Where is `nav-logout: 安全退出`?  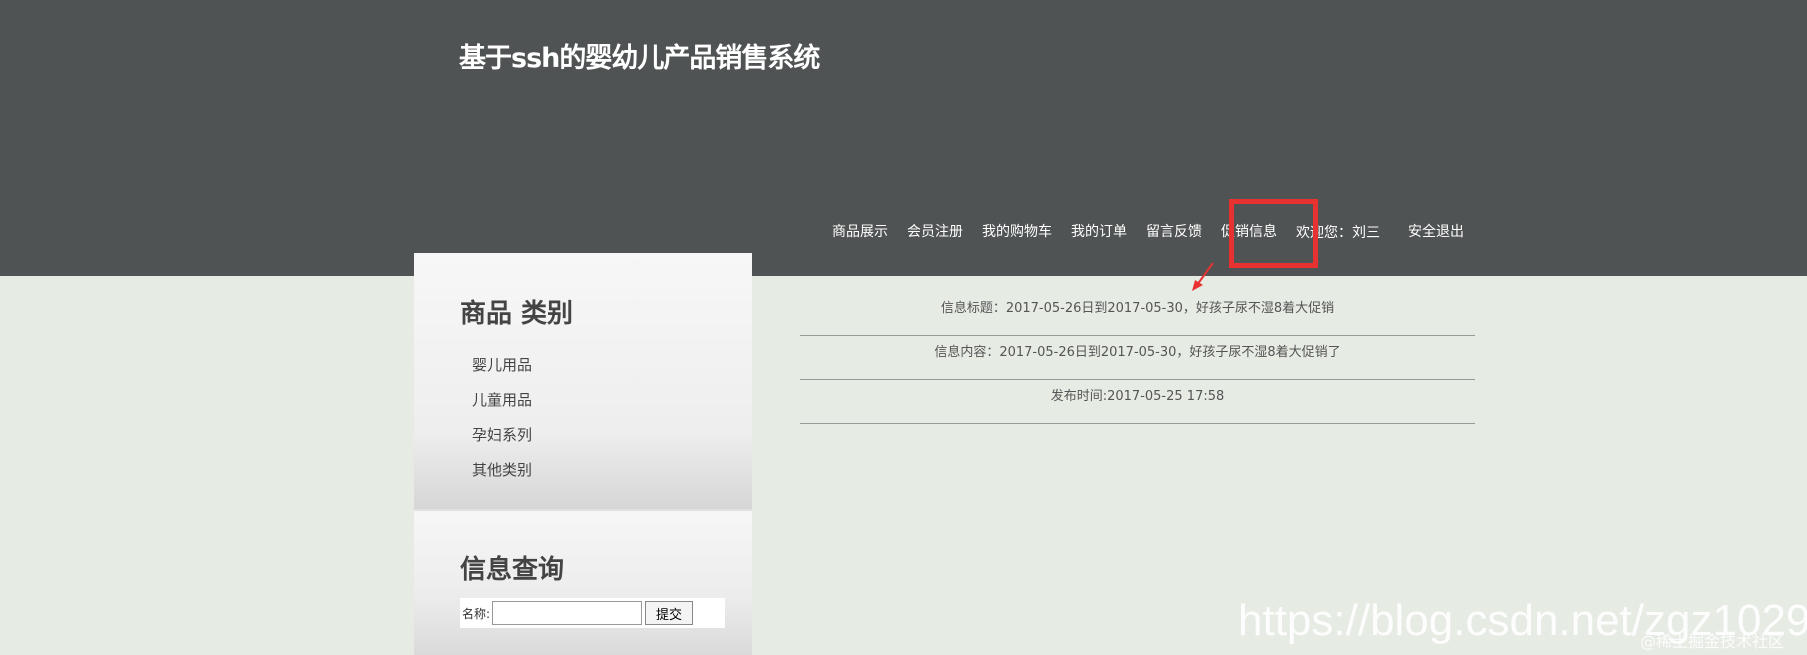
nav-logout: 安全退出 is located at coordinates (1436, 232).